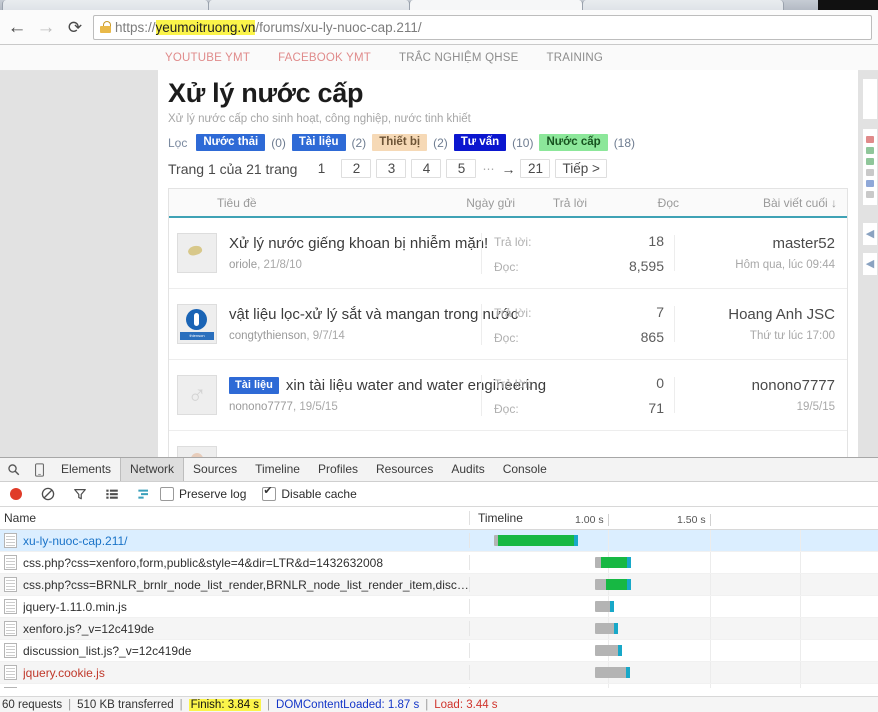 Image resolution: width=878 pixels, height=712 pixels. Describe the element at coordinates (755, 385) in the screenshot. I see `last-post-user: nonono7777` at that location.